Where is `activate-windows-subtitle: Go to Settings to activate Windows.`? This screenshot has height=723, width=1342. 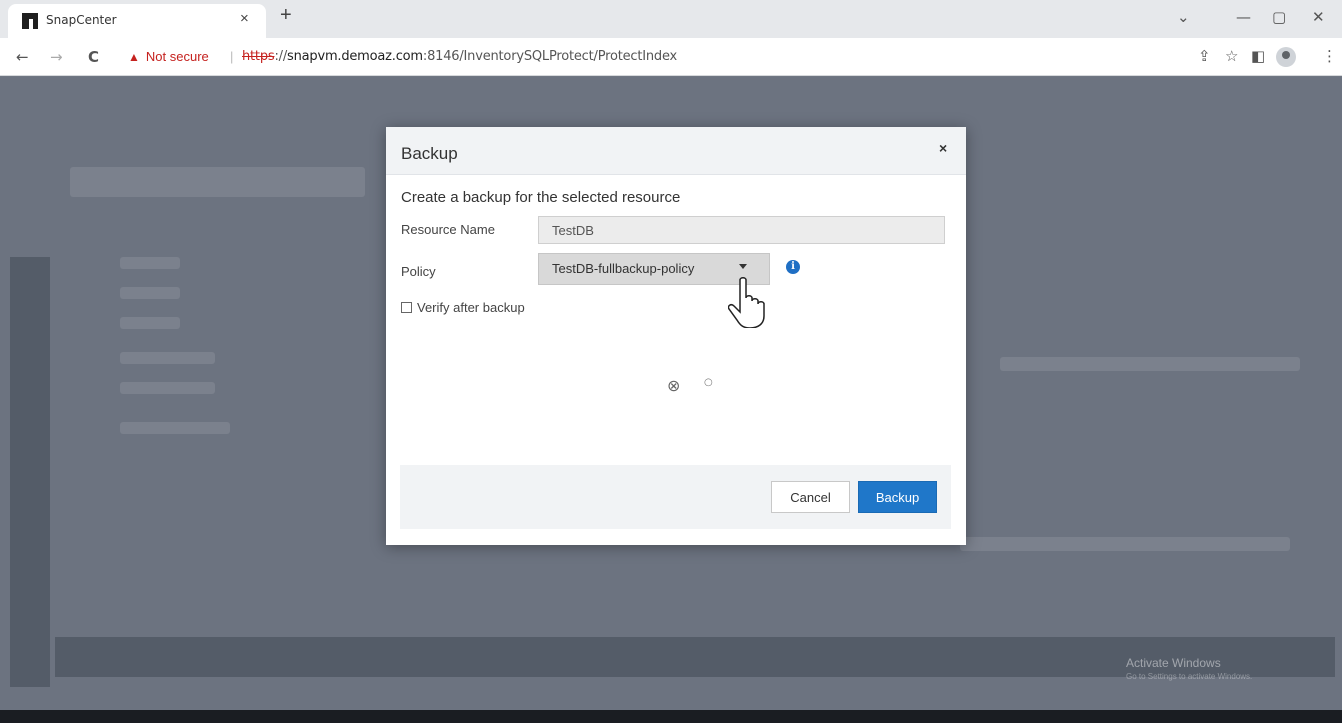 activate-windows-subtitle: Go to Settings to activate Windows. is located at coordinates (1189, 676).